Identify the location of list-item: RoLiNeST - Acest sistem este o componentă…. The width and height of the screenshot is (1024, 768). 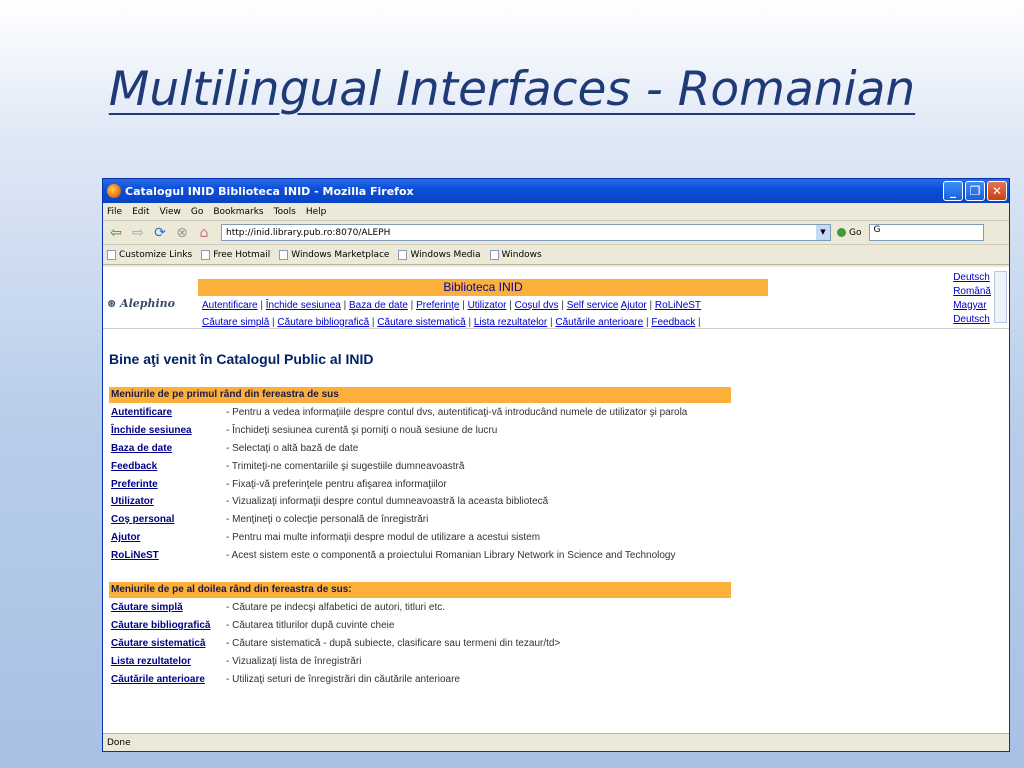
(399, 555).